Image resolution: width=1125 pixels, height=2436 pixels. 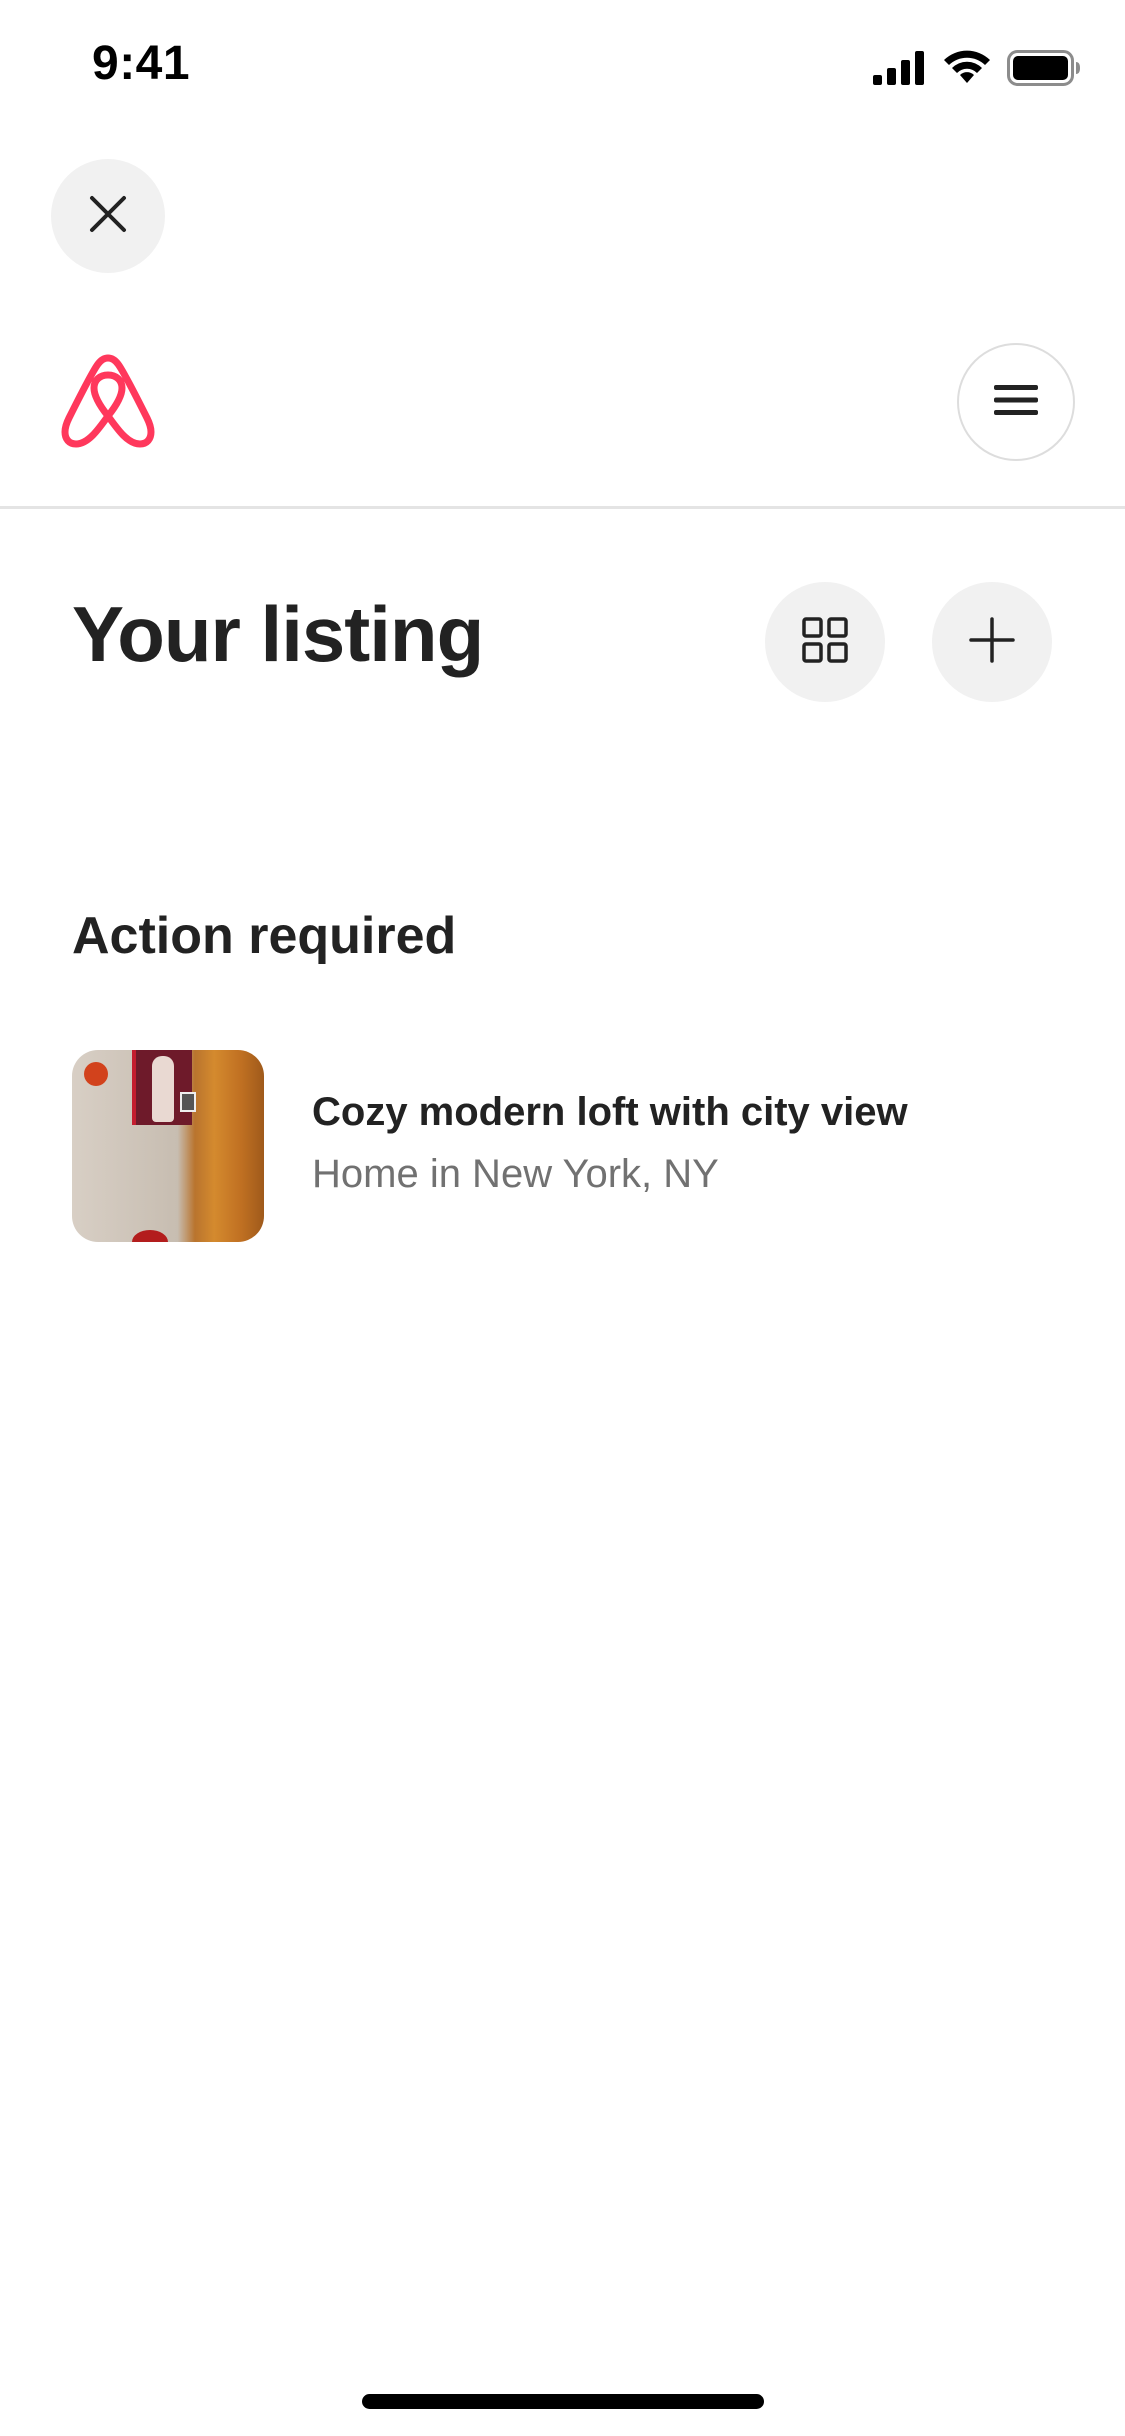 I want to click on status-time: 9:41, so click(x=141, y=63).